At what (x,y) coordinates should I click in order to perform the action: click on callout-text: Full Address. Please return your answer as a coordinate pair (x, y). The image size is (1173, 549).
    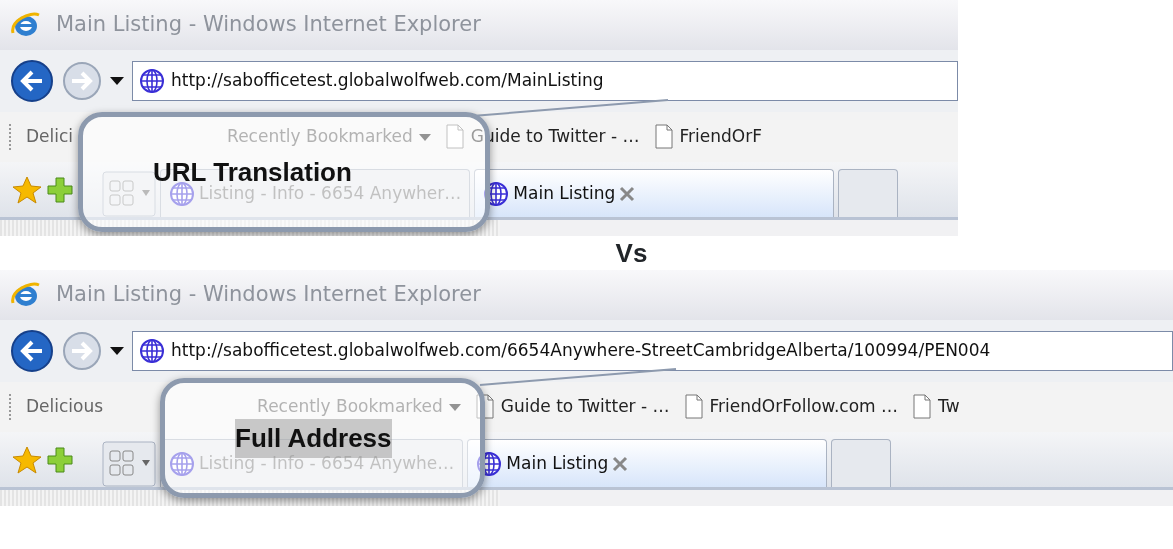
    Looking at the image, I should click on (313, 438).